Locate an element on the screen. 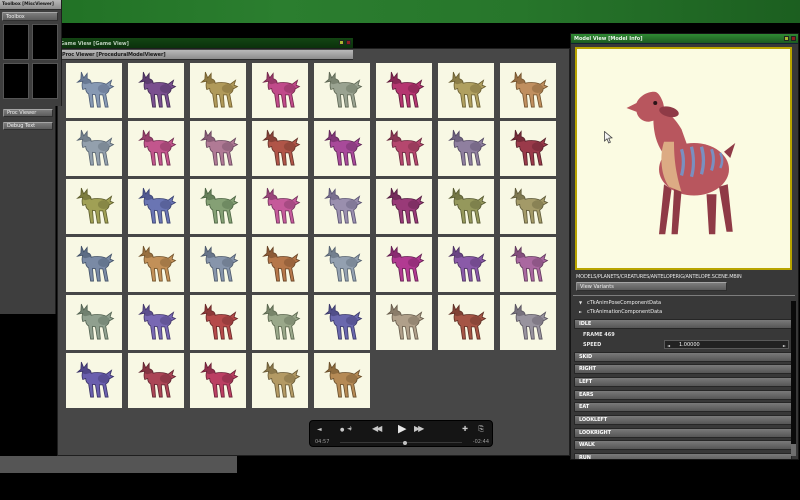 The width and height of the screenshot is (800, 500). toolbox-titlebar: Toolbox [MiscViewer] is located at coordinates (30, 5).